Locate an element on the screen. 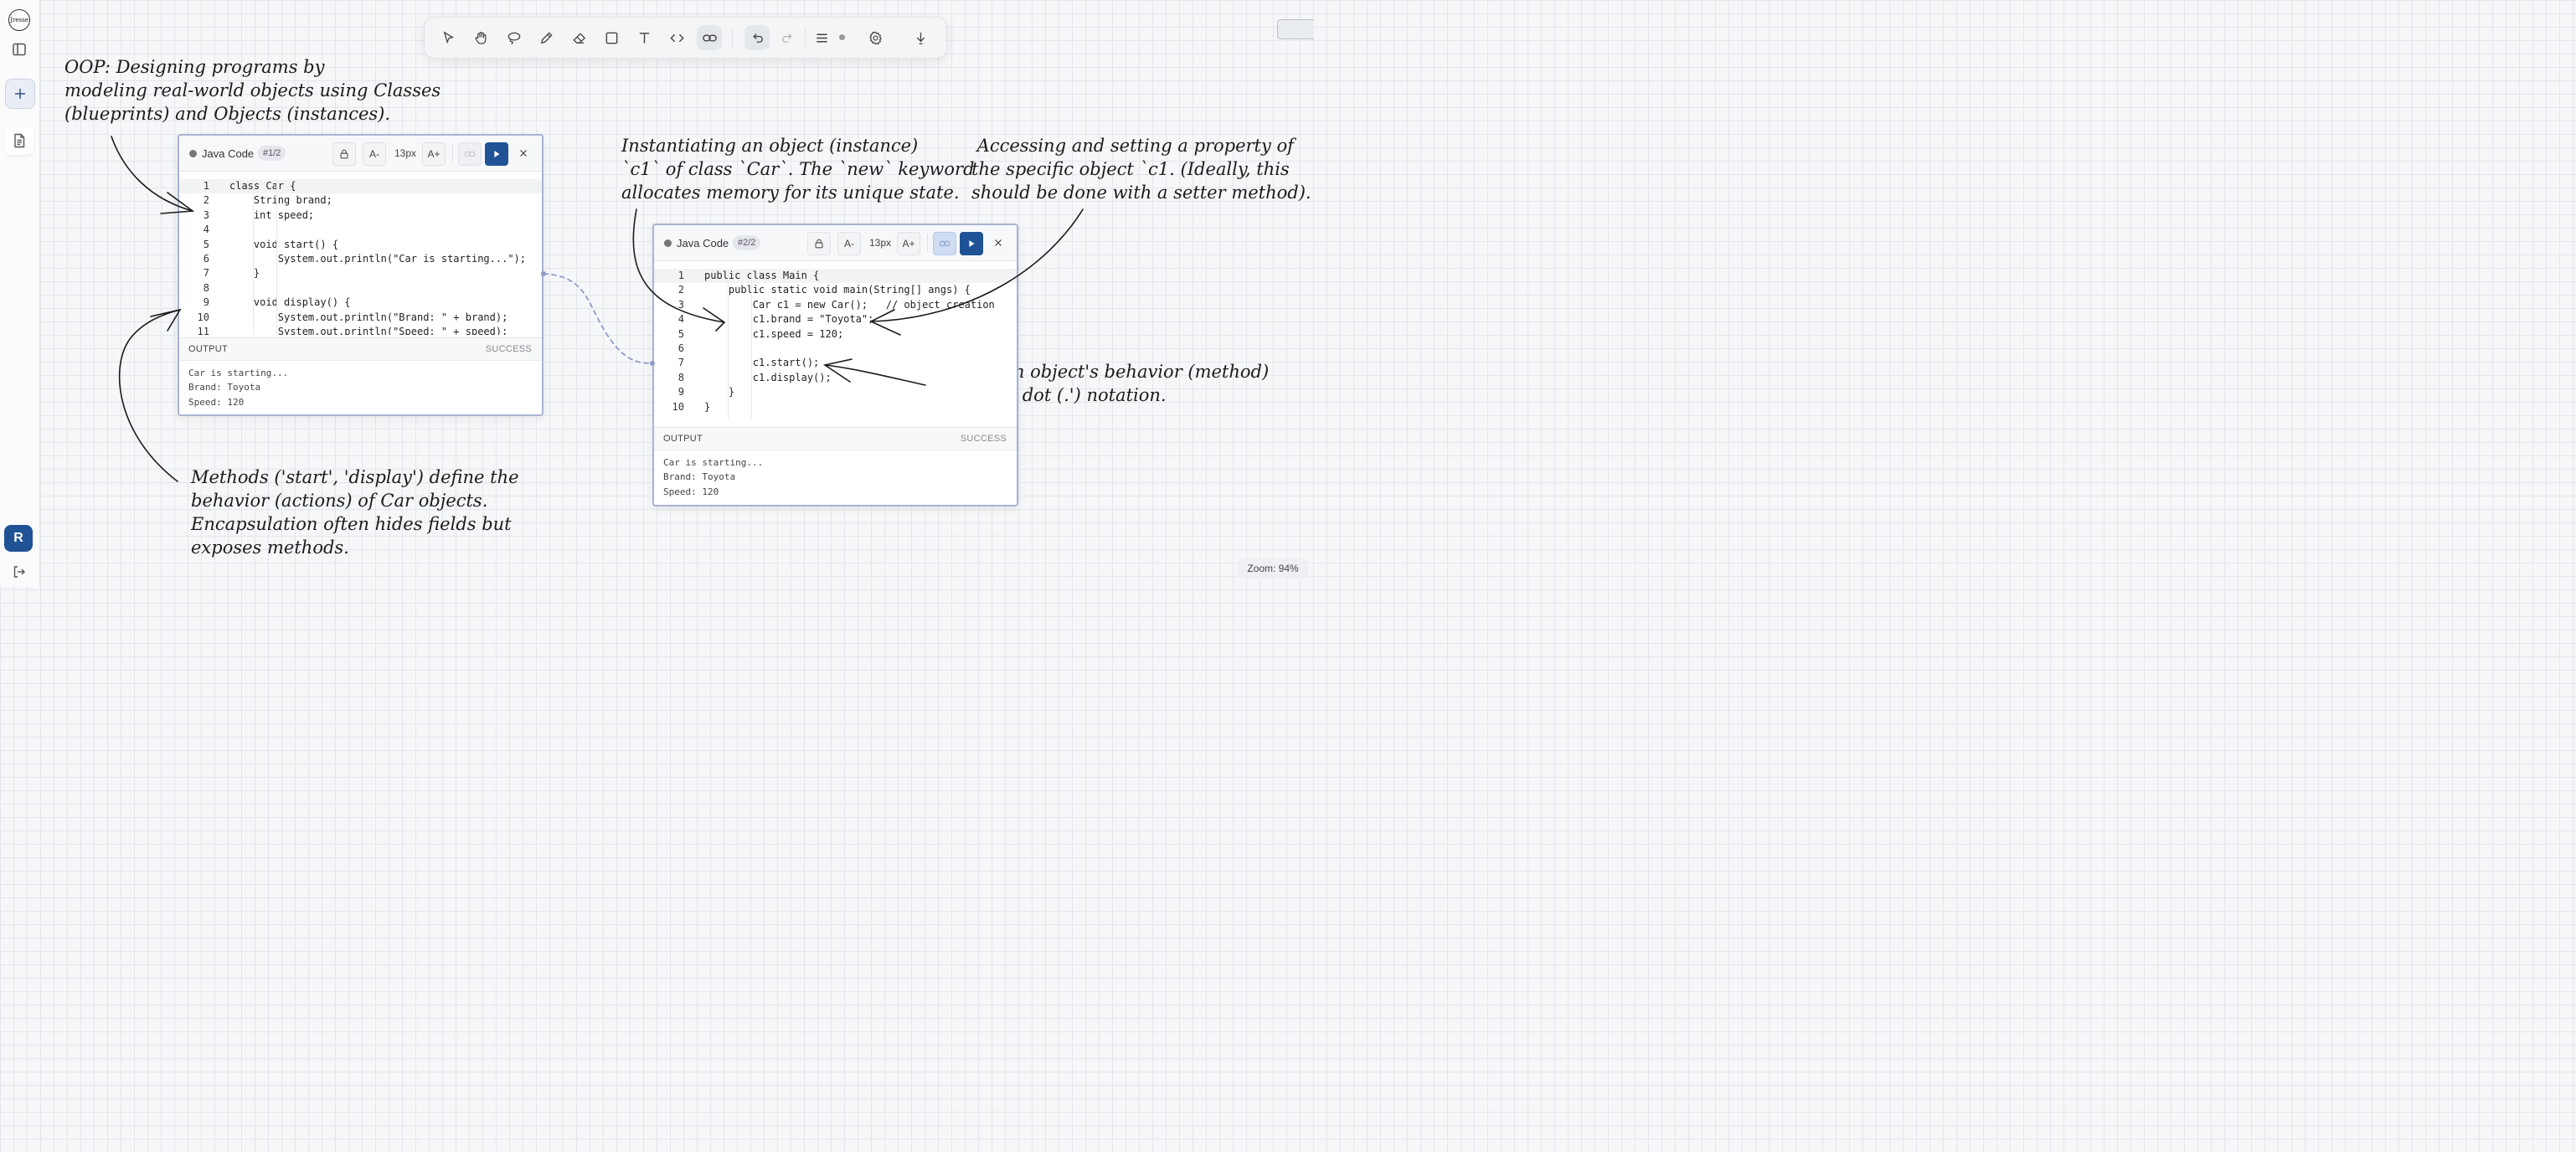  menu-icon is located at coordinates (821, 38).